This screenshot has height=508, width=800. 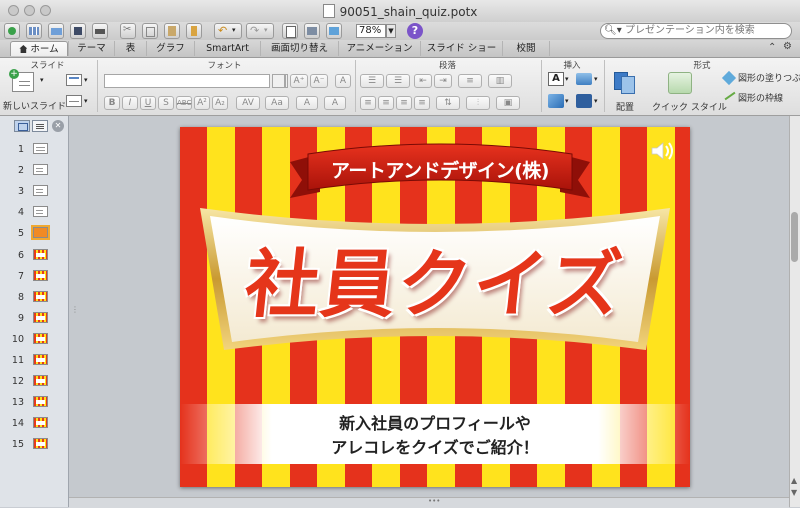 What do you see at coordinates (220, 103) in the screenshot?
I see `subscript-button: A₂` at bounding box center [220, 103].